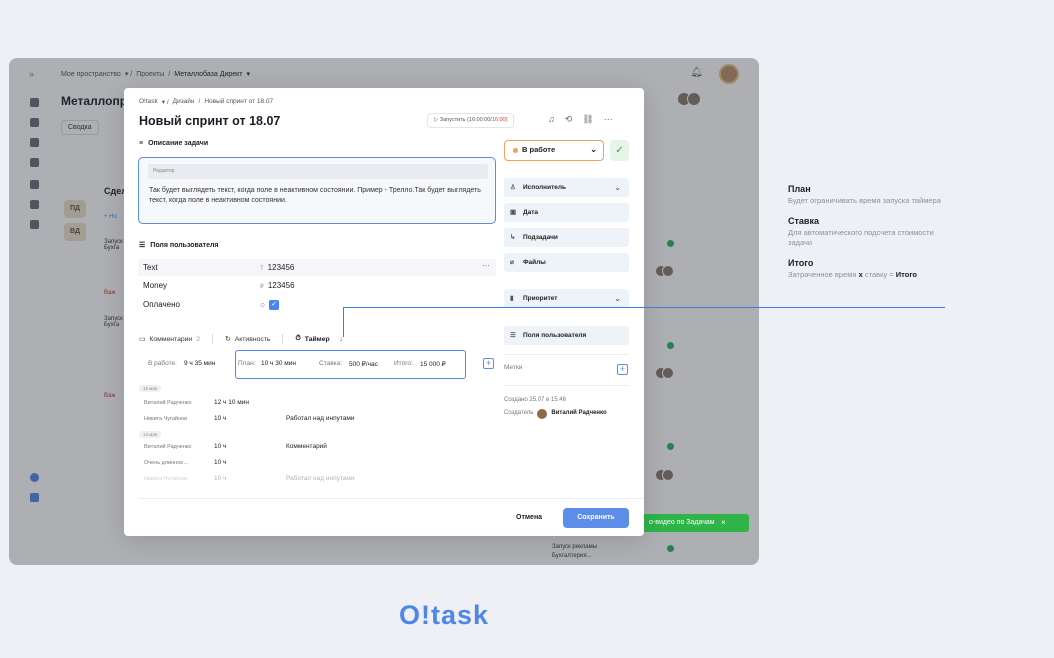 Image resolution: width=1054 pixels, height=658 pixels. I want to click on comment-icon: ▭, so click(142, 339).